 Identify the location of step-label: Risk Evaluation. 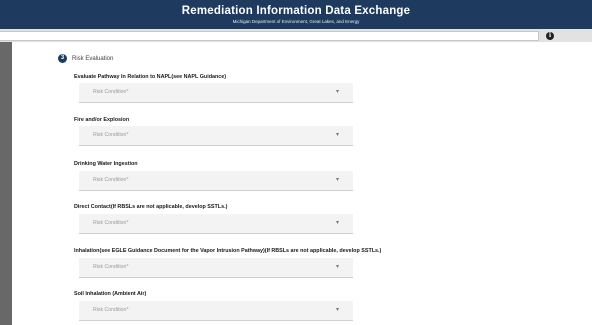
(93, 58).